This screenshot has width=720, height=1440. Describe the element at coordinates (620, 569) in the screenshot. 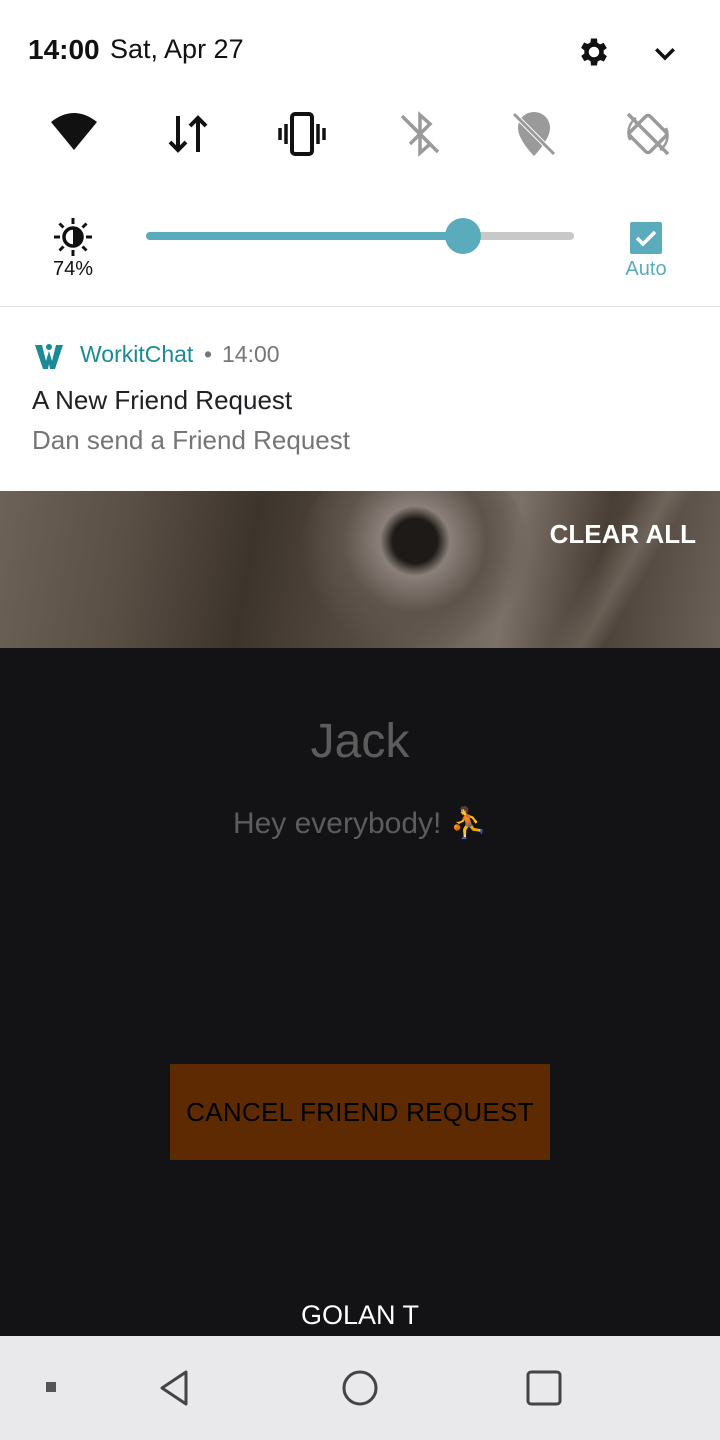

I see `photo-highlight` at that location.